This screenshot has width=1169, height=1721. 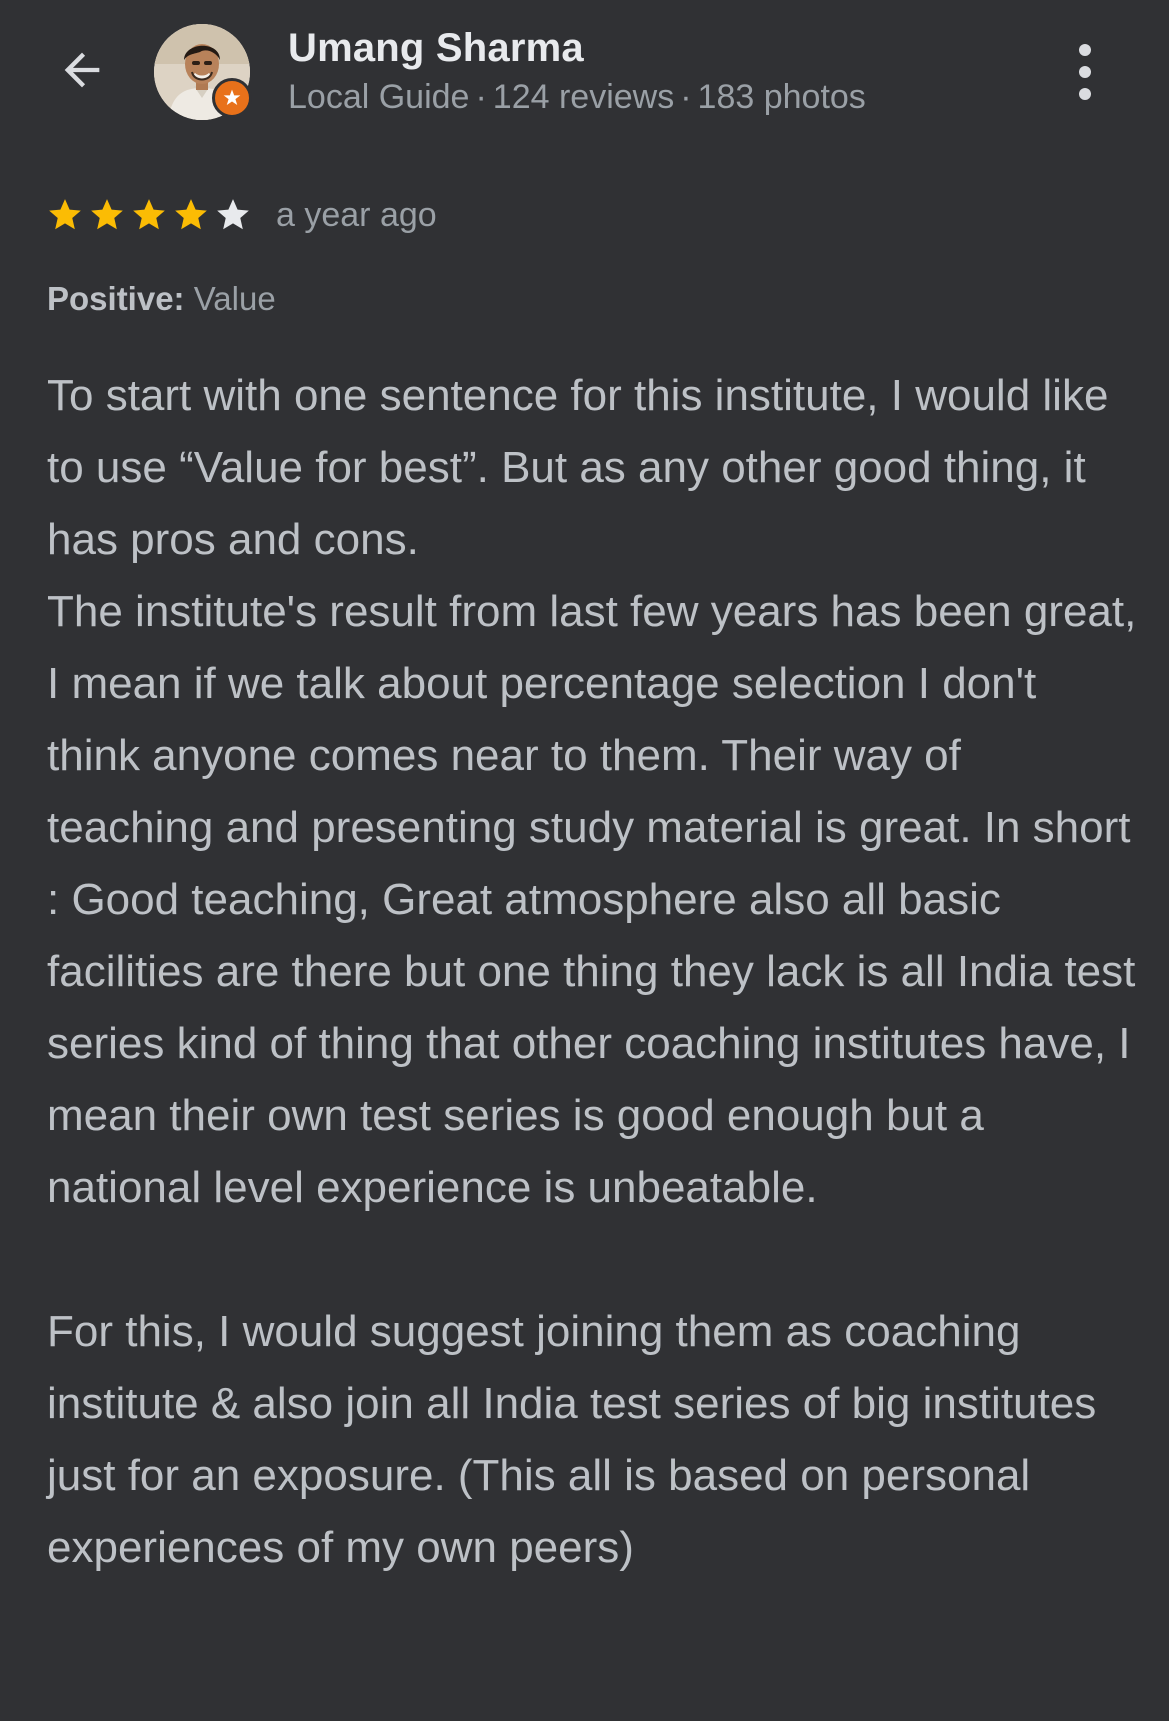 I want to click on local-guide-label: Local Guide, so click(x=379, y=97).